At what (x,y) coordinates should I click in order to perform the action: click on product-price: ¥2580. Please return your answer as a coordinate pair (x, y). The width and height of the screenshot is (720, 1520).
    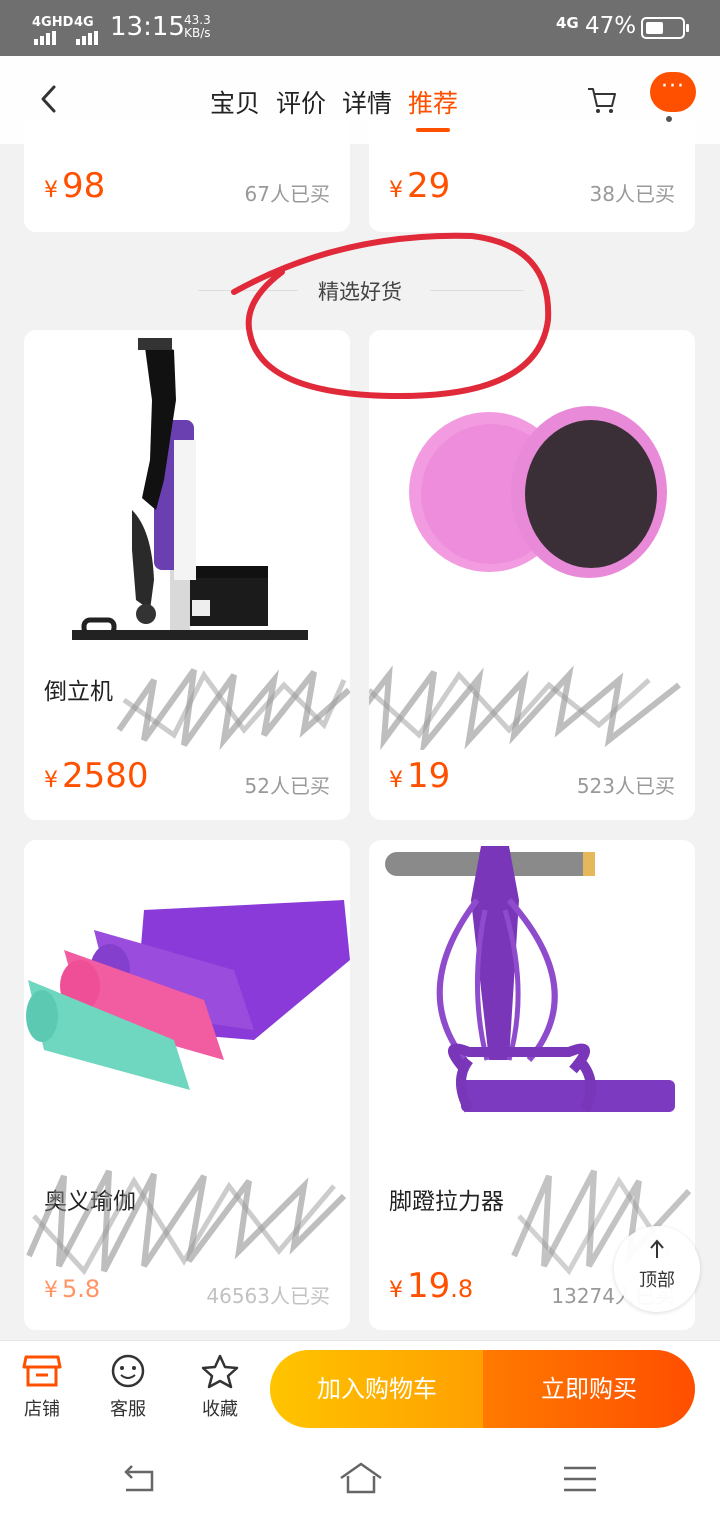
    Looking at the image, I should click on (96, 776).